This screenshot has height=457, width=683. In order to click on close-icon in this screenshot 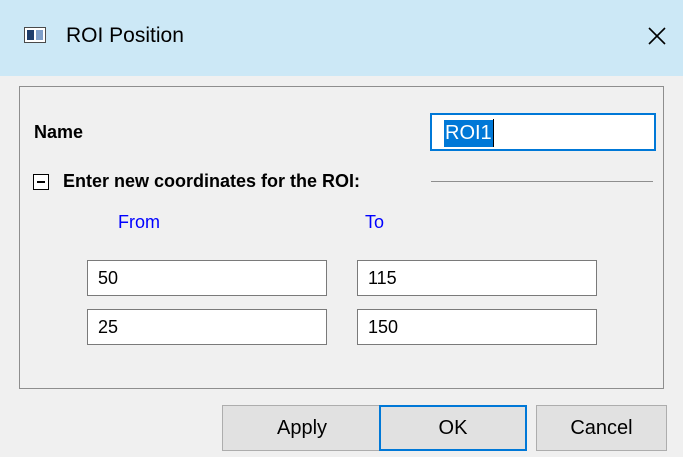, I will do `click(657, 36)`.